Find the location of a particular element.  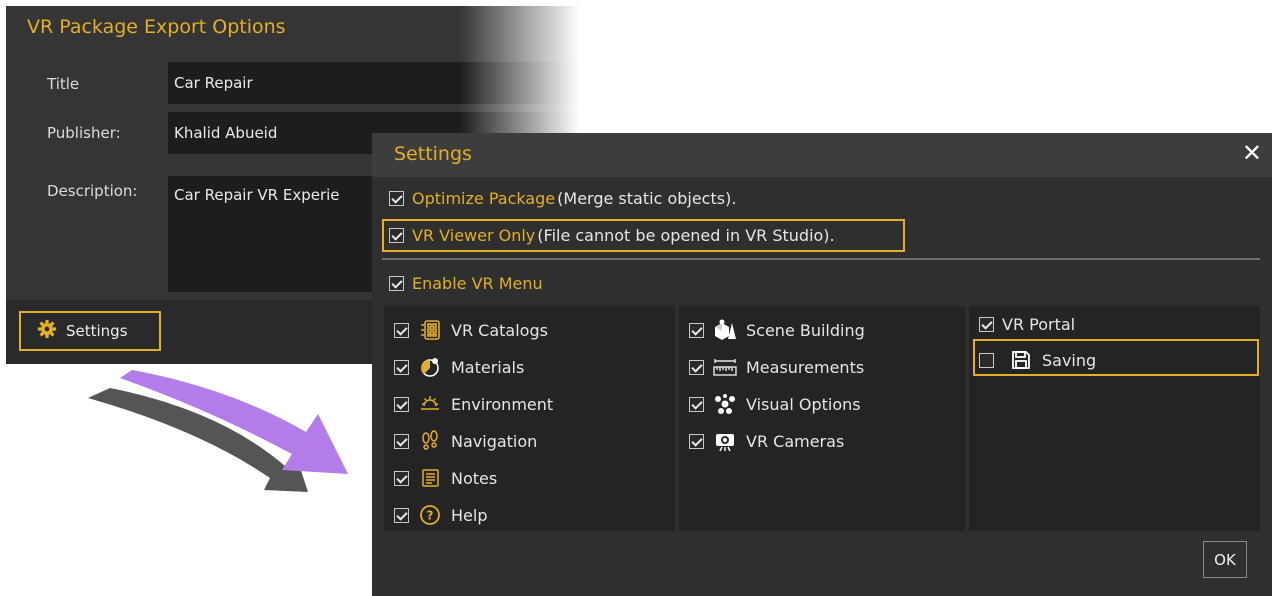

visual-options-label: Visual Options is located at coordinates (803, 404).